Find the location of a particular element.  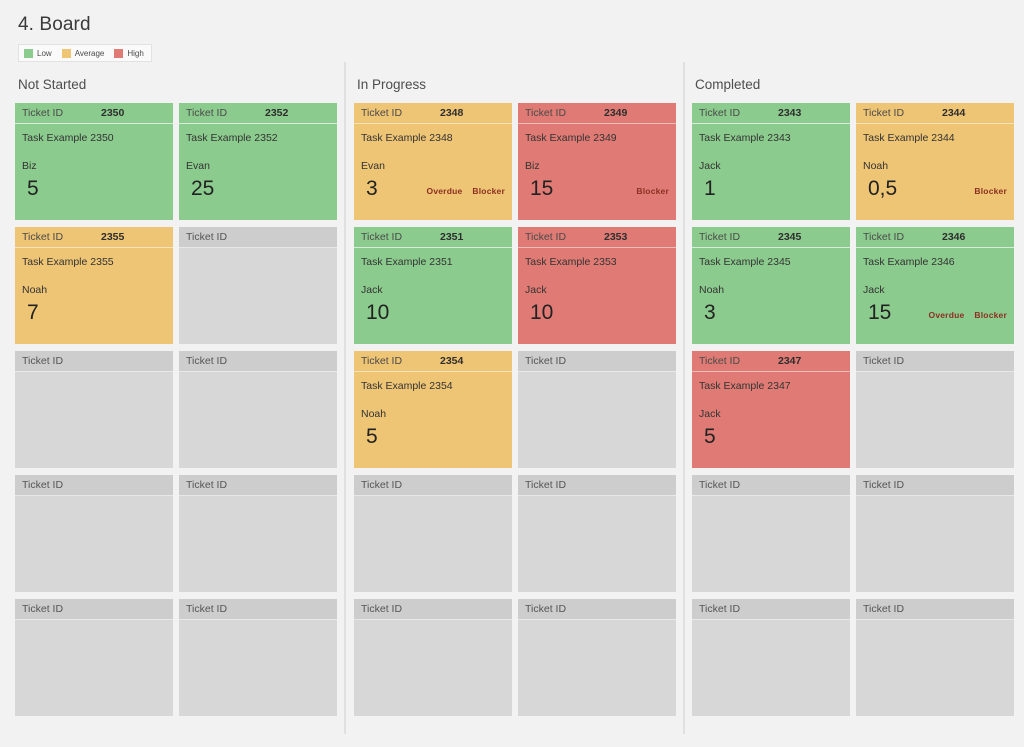

ticket-card: Ticket ID 2347 Task Example 2347 Jack 5 is located at coordinates (771, 409).